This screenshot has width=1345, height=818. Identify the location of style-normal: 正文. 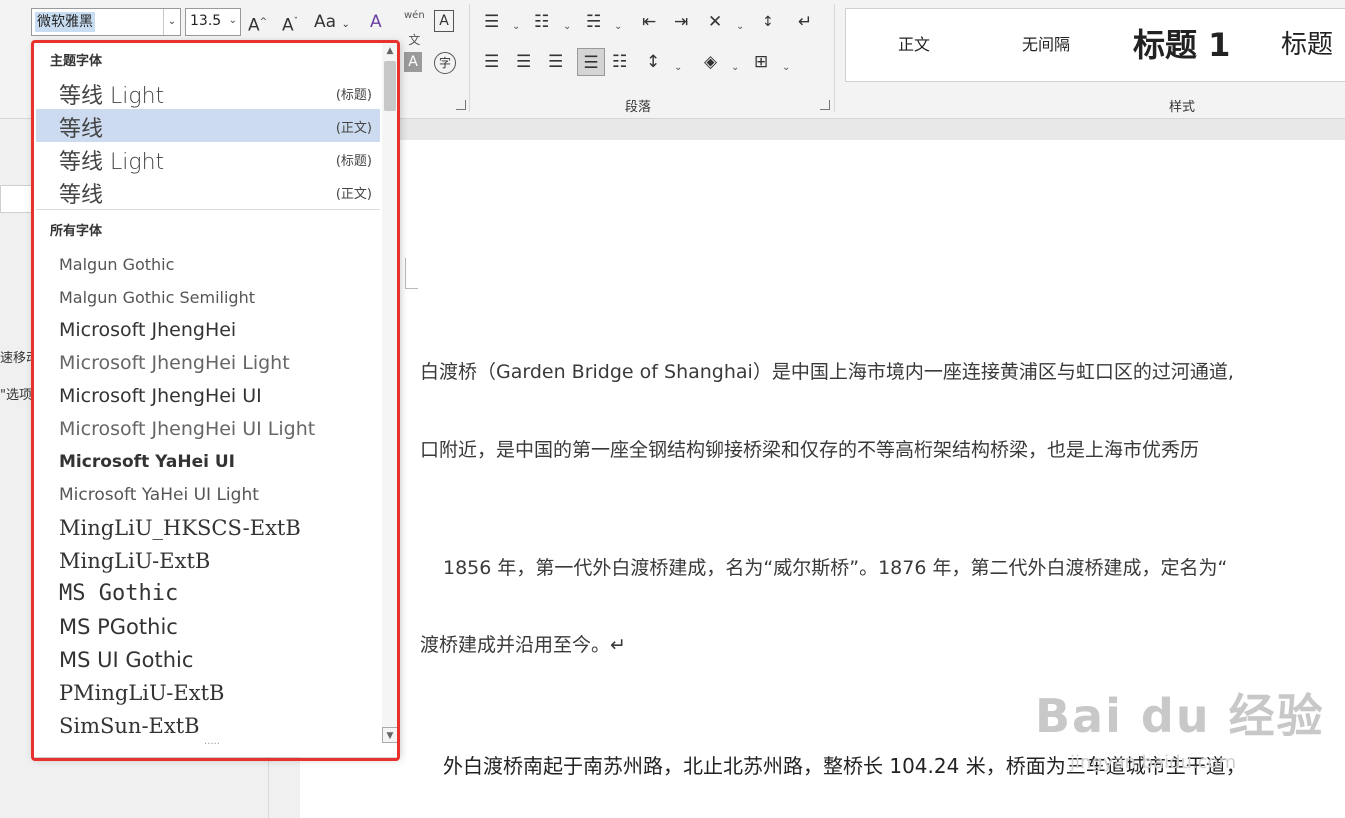
(914, 45).